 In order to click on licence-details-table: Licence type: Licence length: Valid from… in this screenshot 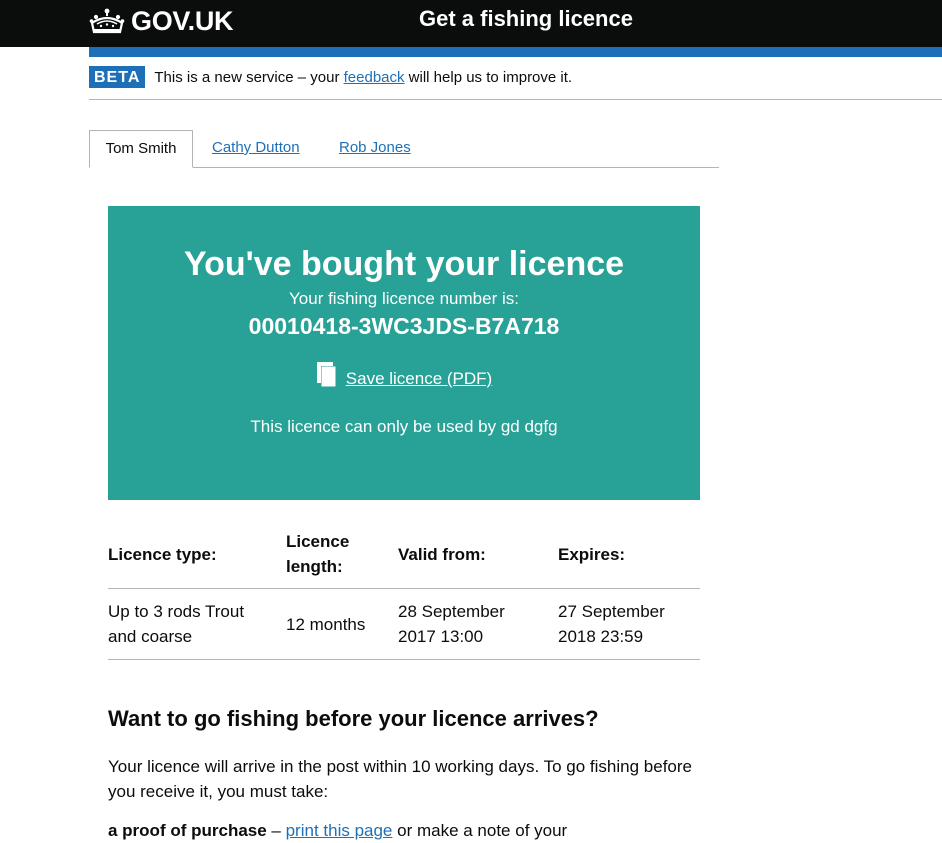, I will do `click(404, 590)`.